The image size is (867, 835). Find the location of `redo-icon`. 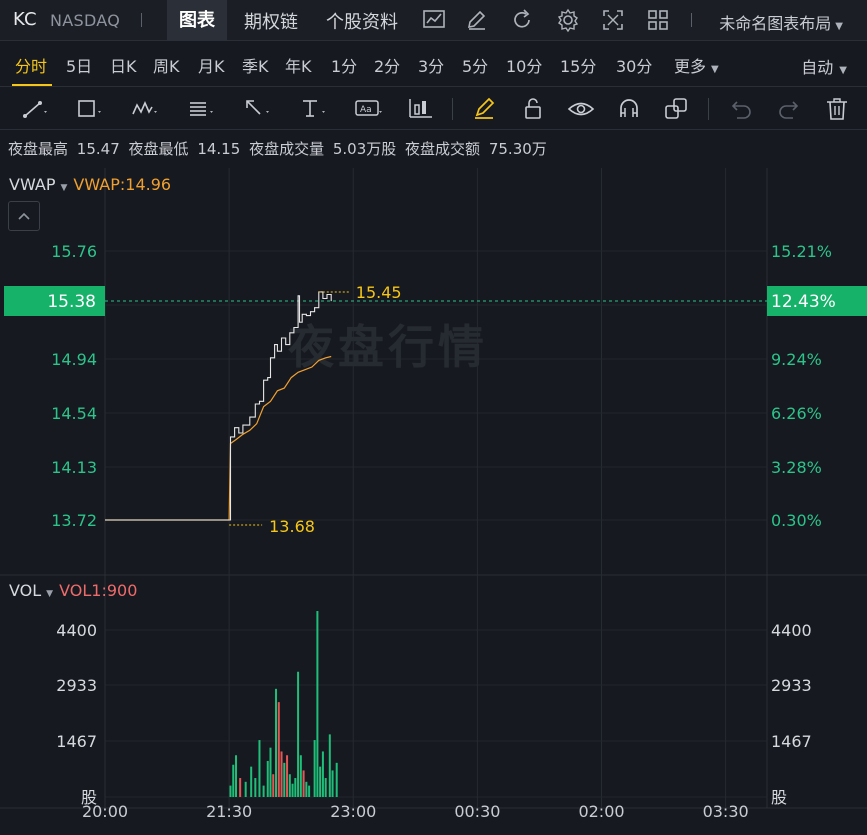

redo-icon is located at coordinates (789, 109).